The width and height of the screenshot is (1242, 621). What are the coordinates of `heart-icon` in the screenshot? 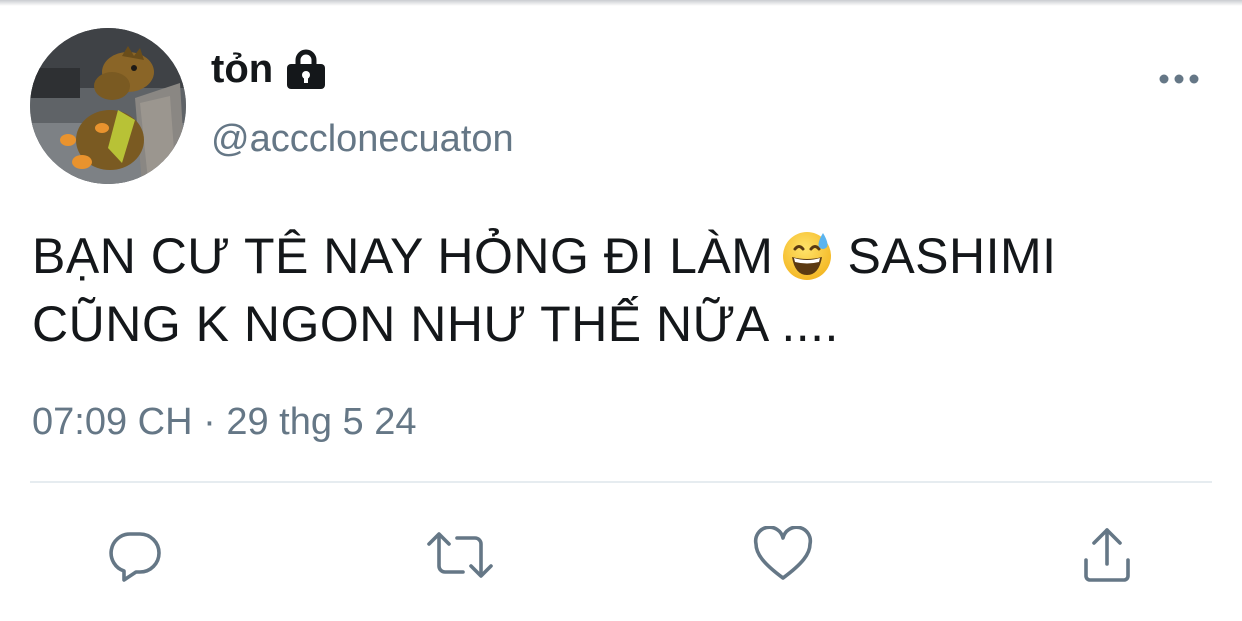 It's located at (783, 553).